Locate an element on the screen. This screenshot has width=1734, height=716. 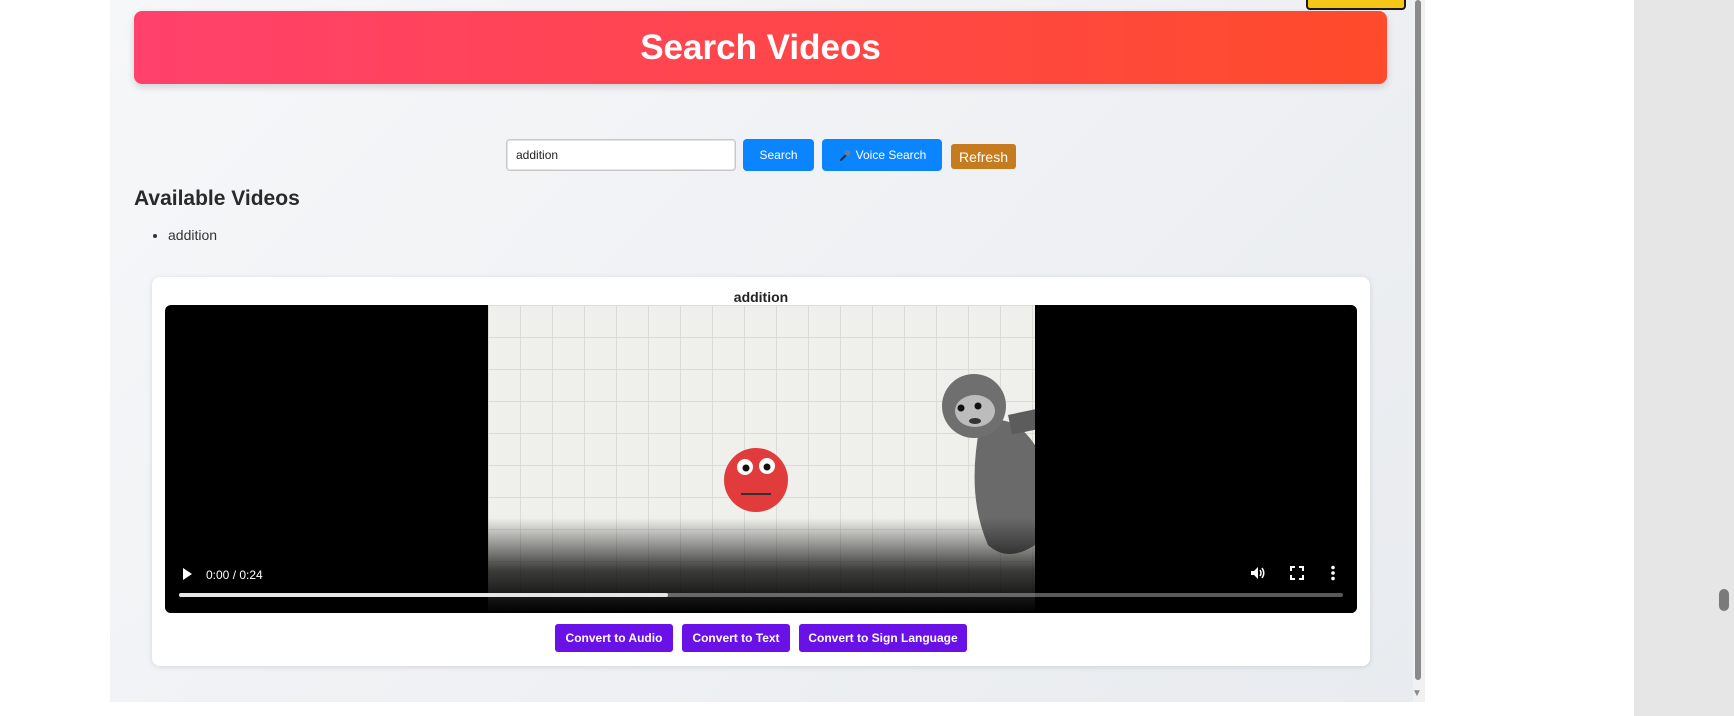
search-button: Search is located at coordinates (778, 155).